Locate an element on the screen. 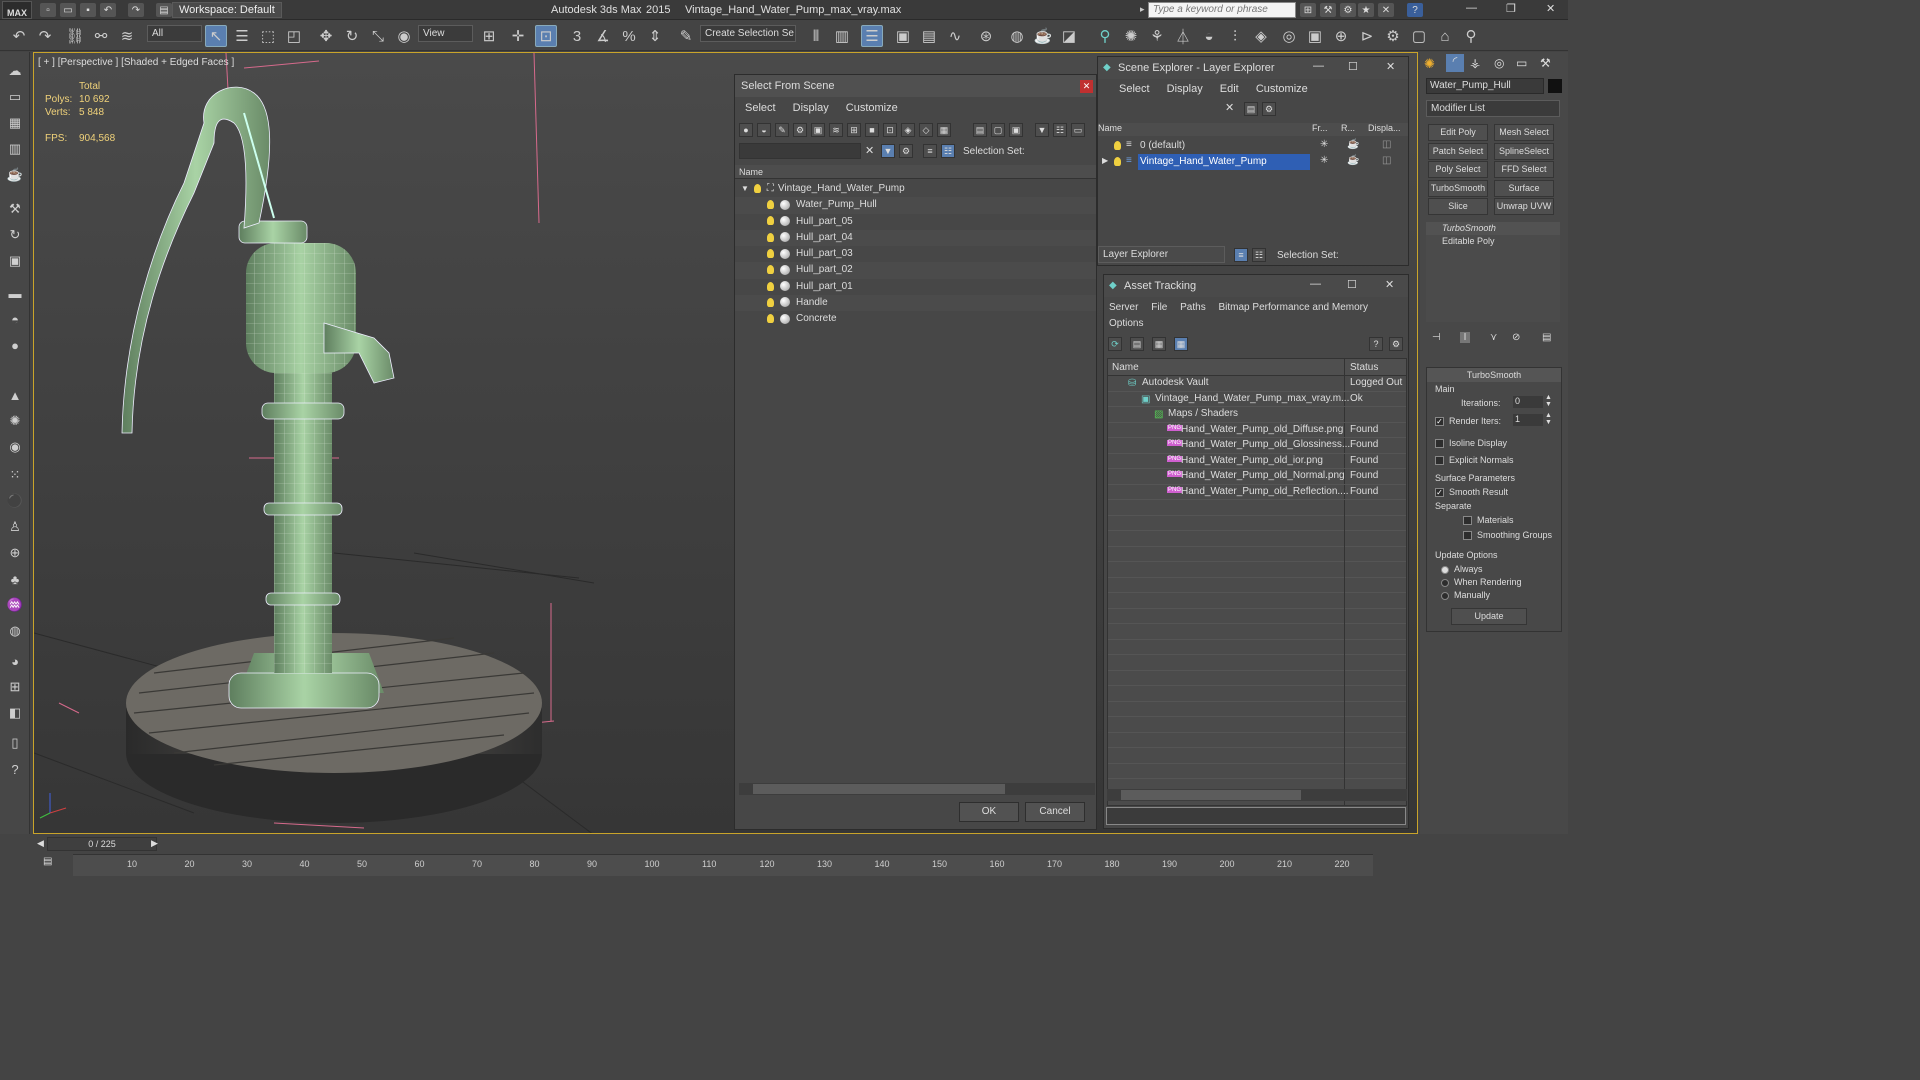  uvw-icon: ⊞ is located at coordinates (15, 687).